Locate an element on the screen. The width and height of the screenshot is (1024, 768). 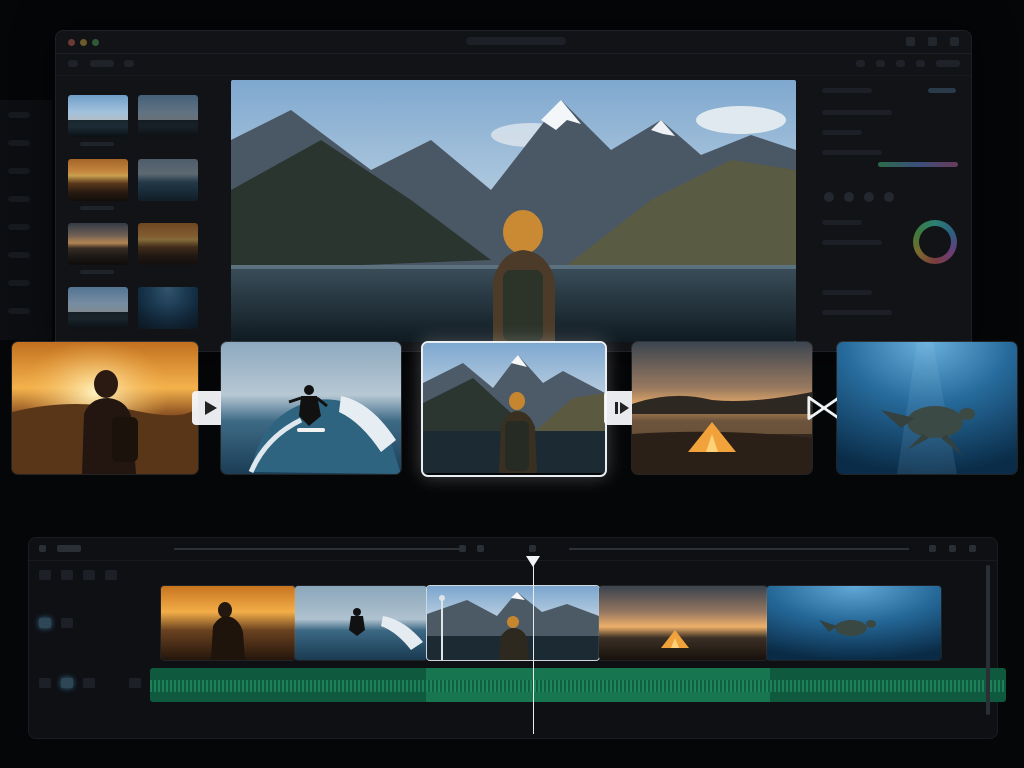
window-titlebar is located at coordinates (513, 42).